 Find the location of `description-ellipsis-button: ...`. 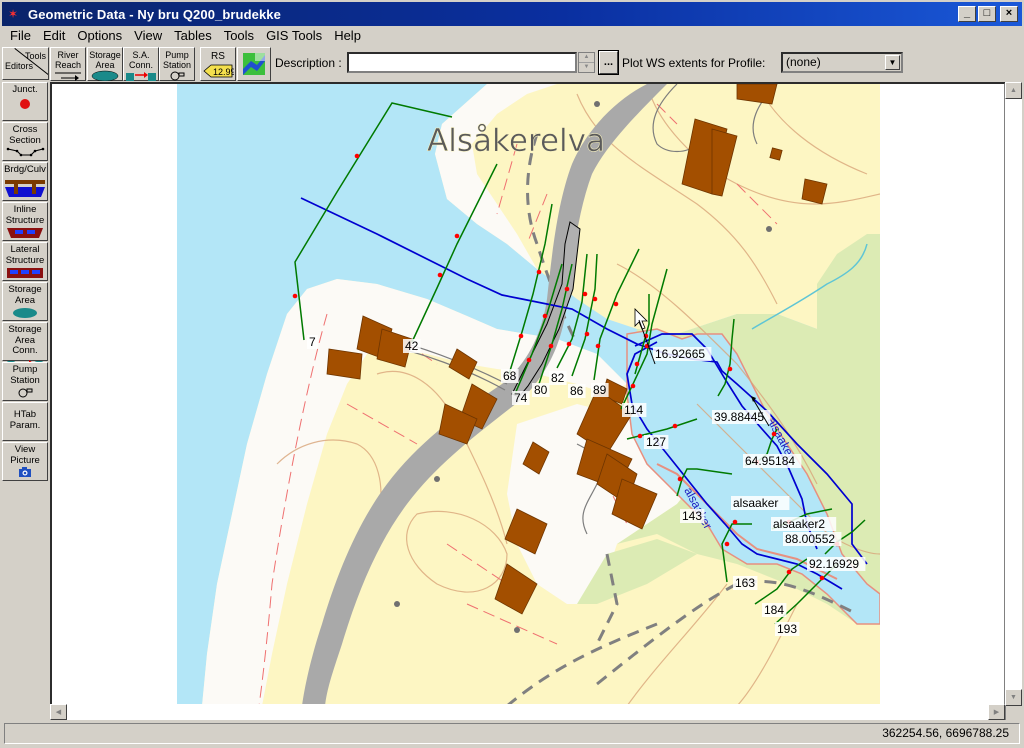

description-ellipsis-button: ... is located at coordinates (608, 62).